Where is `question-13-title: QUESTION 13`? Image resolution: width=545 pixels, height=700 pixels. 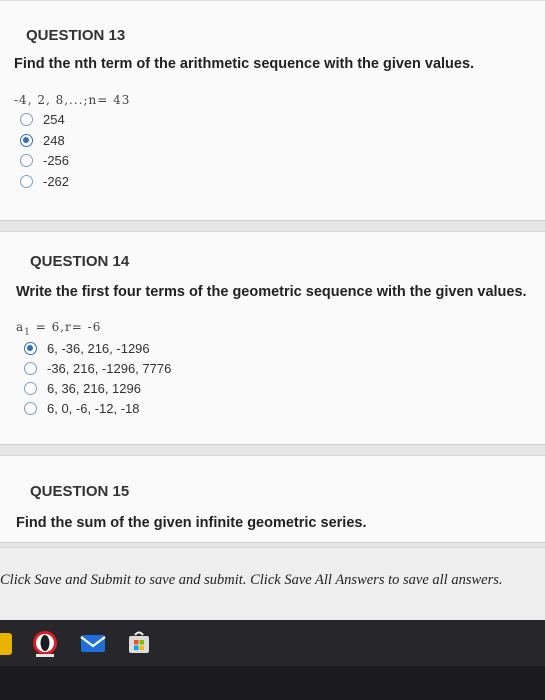
question-13-title: QUESTION 13 is located at coordinates (76, 35).